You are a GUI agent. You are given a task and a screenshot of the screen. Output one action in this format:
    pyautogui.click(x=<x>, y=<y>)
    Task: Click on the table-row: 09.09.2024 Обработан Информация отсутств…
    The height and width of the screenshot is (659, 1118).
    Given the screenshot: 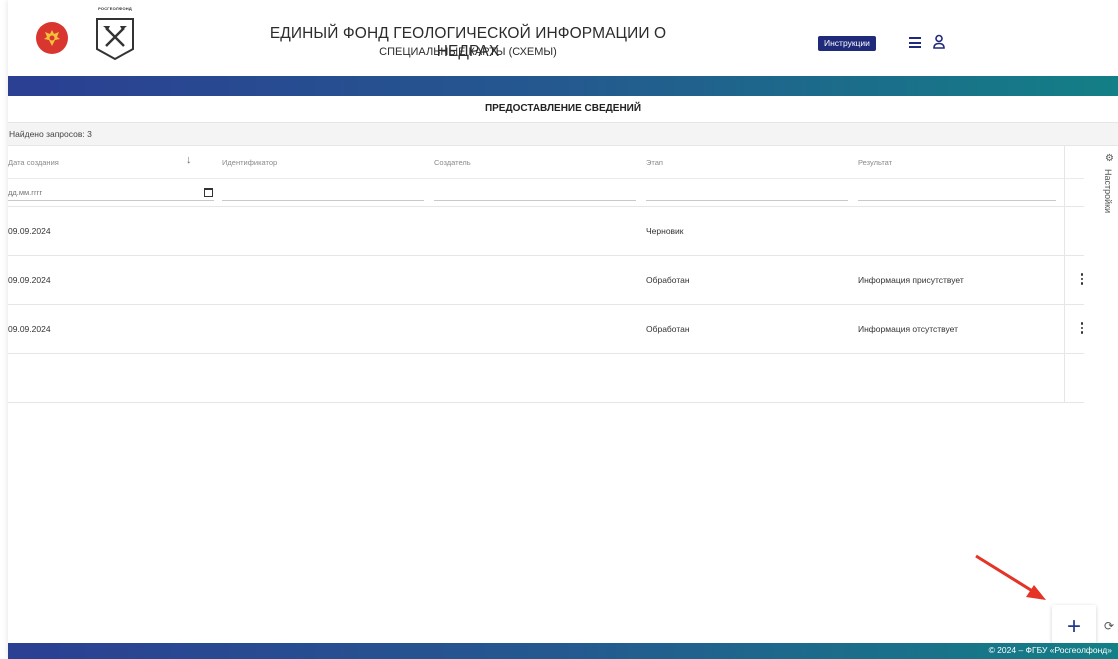 What is the action you would take?
    pyautogui.click(x=546, y=329)
    